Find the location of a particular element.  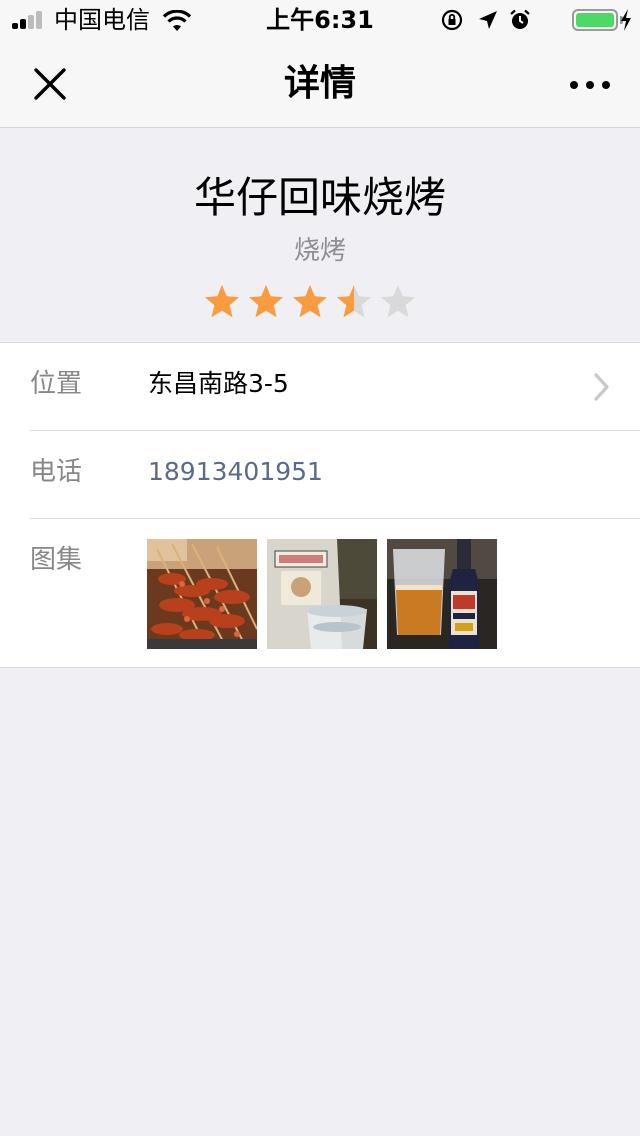

more-icon is located at coordinates (594, 84).